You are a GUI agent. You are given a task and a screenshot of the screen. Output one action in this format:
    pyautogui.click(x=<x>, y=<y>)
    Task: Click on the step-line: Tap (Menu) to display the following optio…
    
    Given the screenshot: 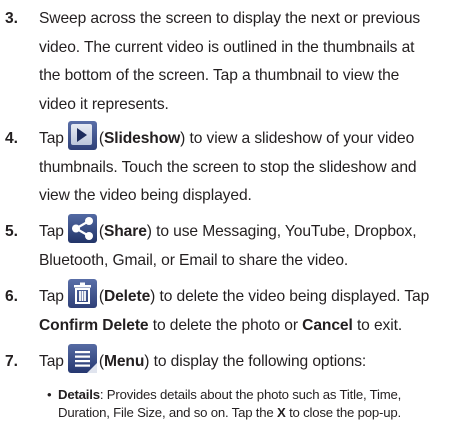 What is the action you would take?
    pyautogui.click(x=253, y=360)
    